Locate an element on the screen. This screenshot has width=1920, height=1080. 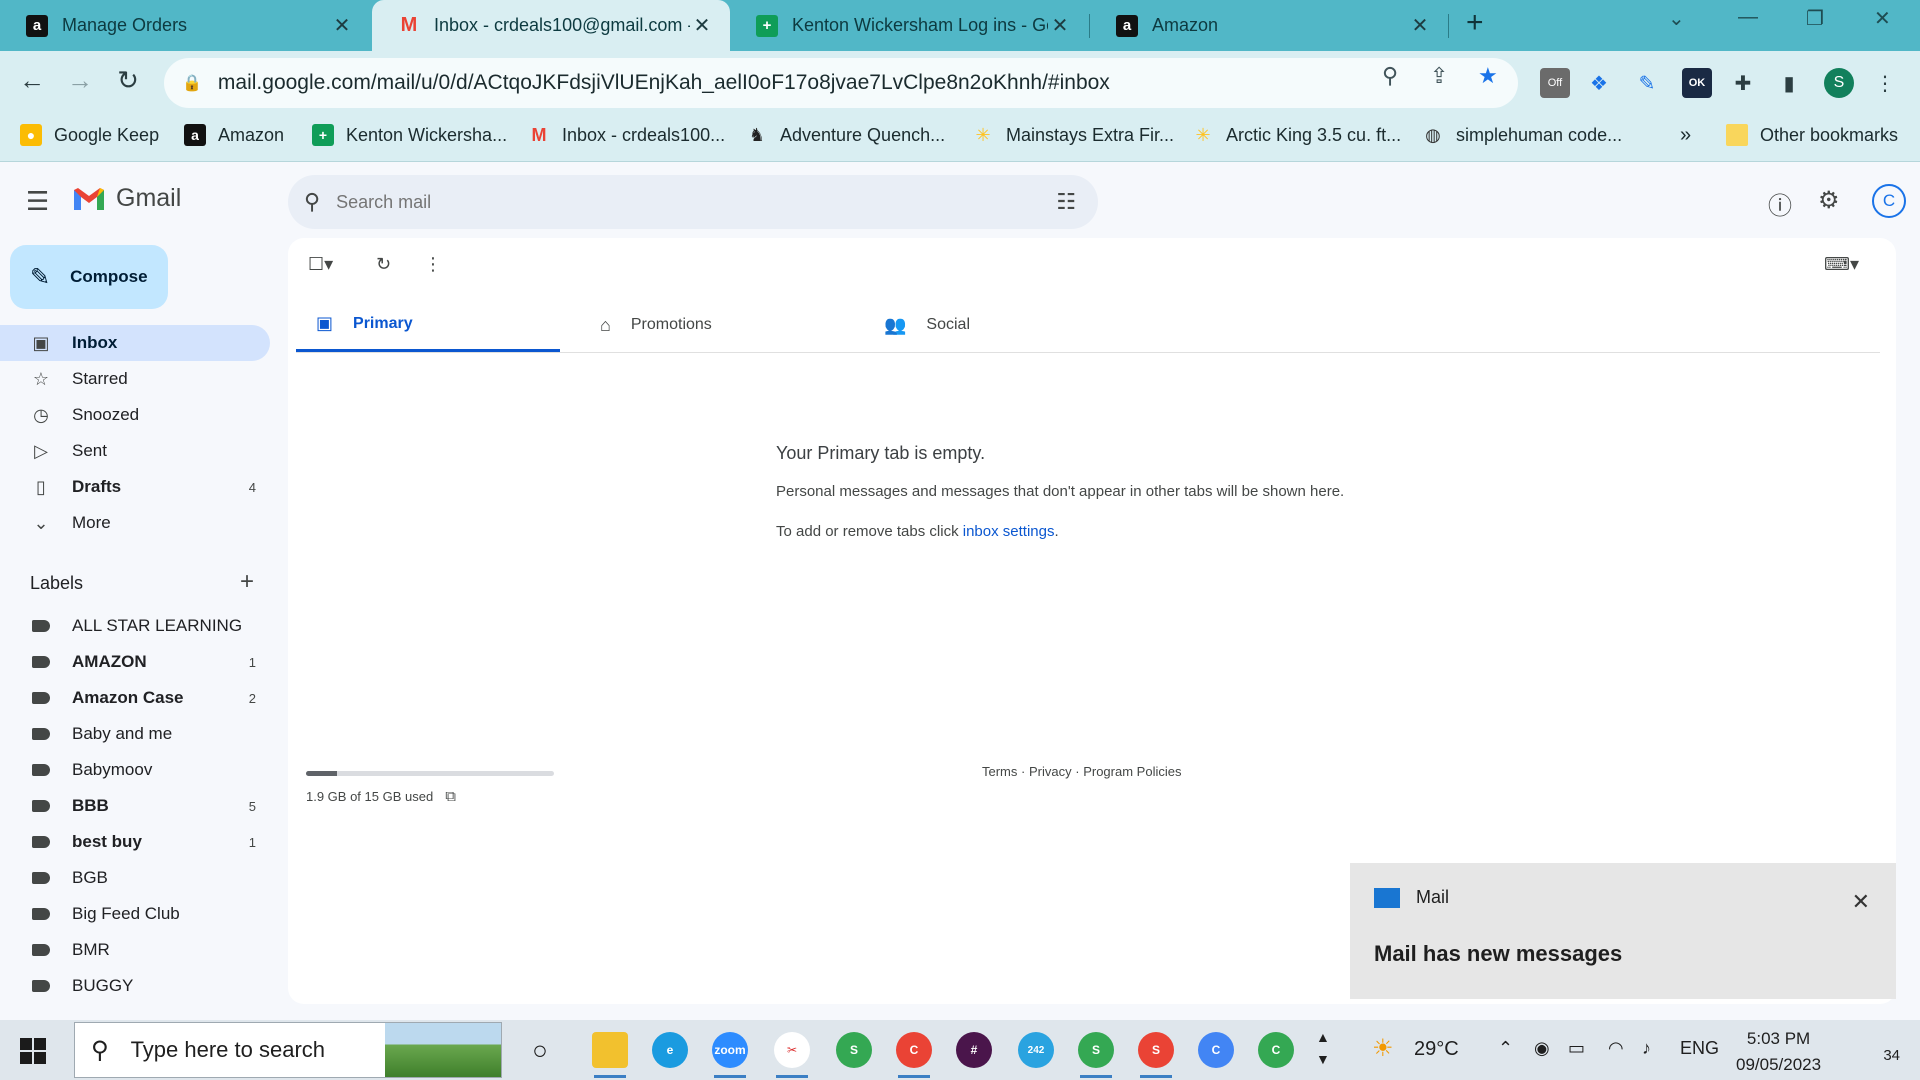
language-indicator: ENG is located at coordinates (1699, 1048).